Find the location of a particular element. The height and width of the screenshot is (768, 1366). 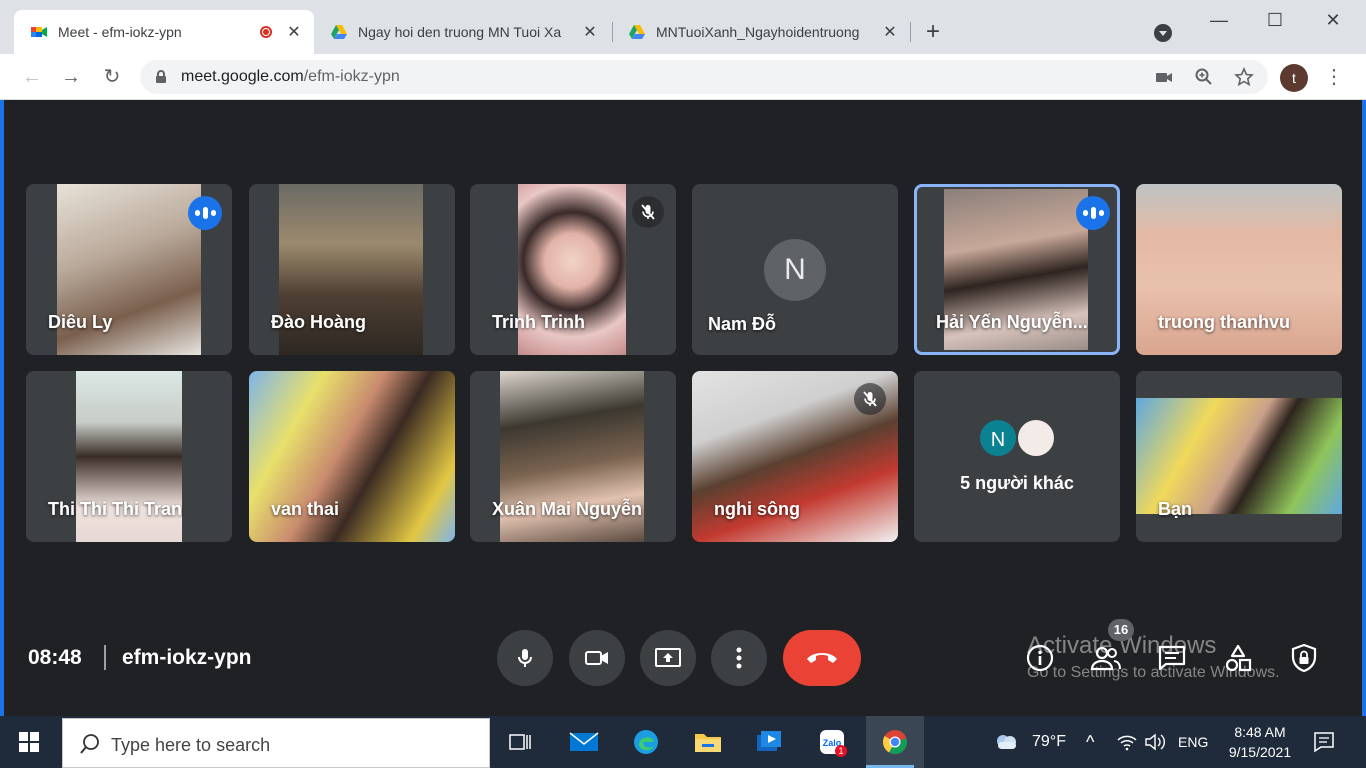

participant-name: Trinh Trinh is located at coordinates (538, 322).